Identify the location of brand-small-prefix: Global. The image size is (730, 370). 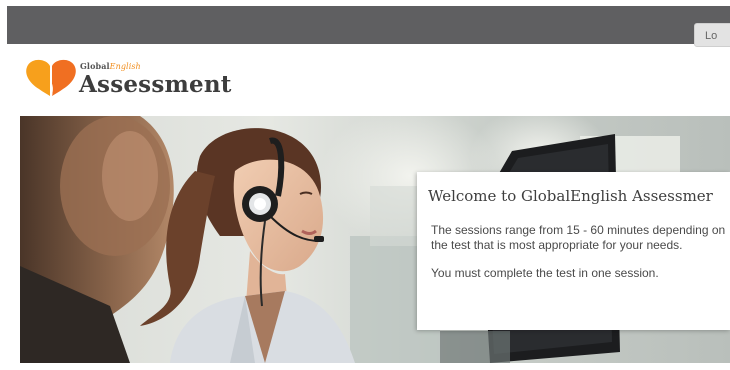
(95, 66).